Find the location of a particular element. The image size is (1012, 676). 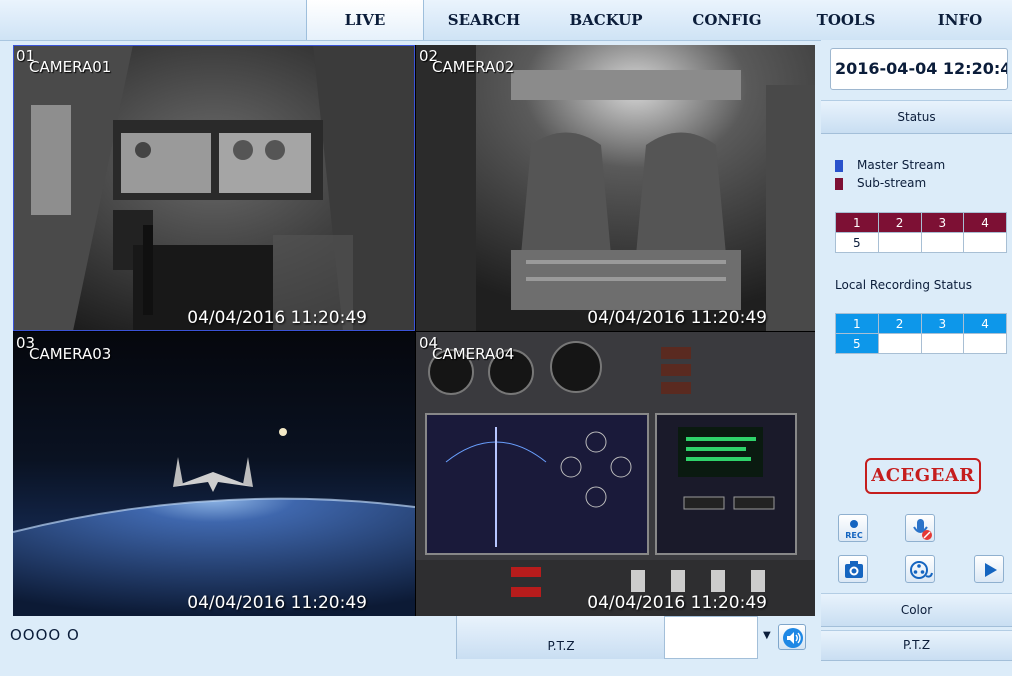

top-nav-bar: LIVE SEARCH BACKUP CONFIG TOOLS INFO is located at coordinates (506, 20).